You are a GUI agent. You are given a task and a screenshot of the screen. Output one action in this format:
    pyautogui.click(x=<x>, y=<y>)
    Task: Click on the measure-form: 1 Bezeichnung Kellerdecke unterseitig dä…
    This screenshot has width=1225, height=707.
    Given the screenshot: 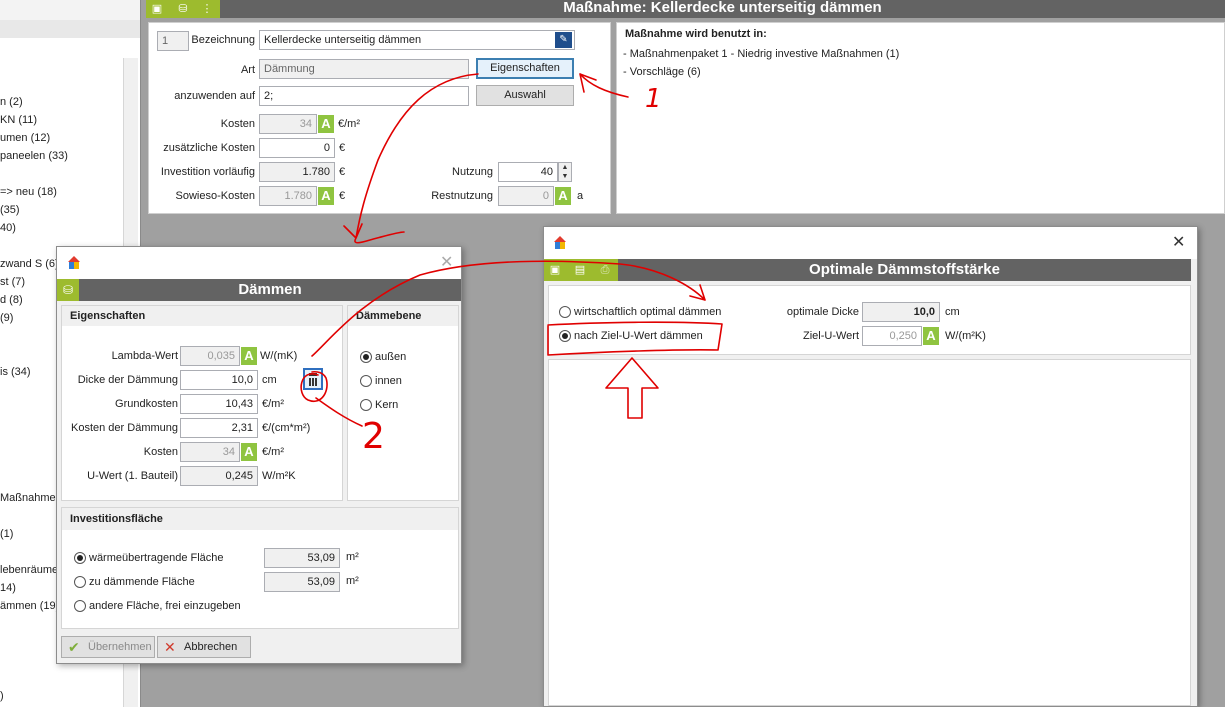 What is the action you would take?
    pyautogui.click(x=379, y=118)
    